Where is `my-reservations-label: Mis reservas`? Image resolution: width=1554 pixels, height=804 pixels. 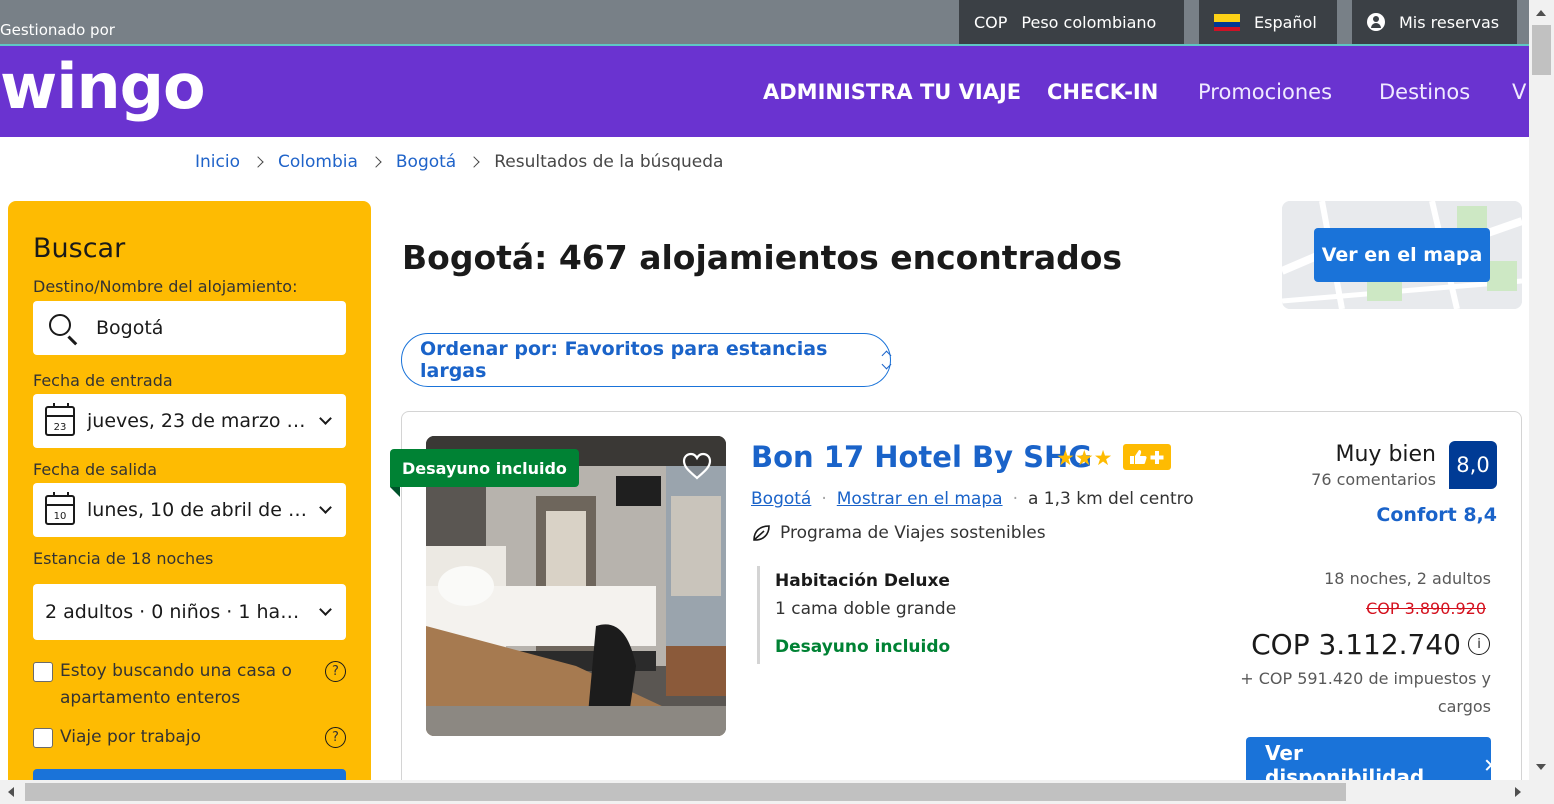
my-reservations-label: Mis reservas is located at coordinates (1449, 22).